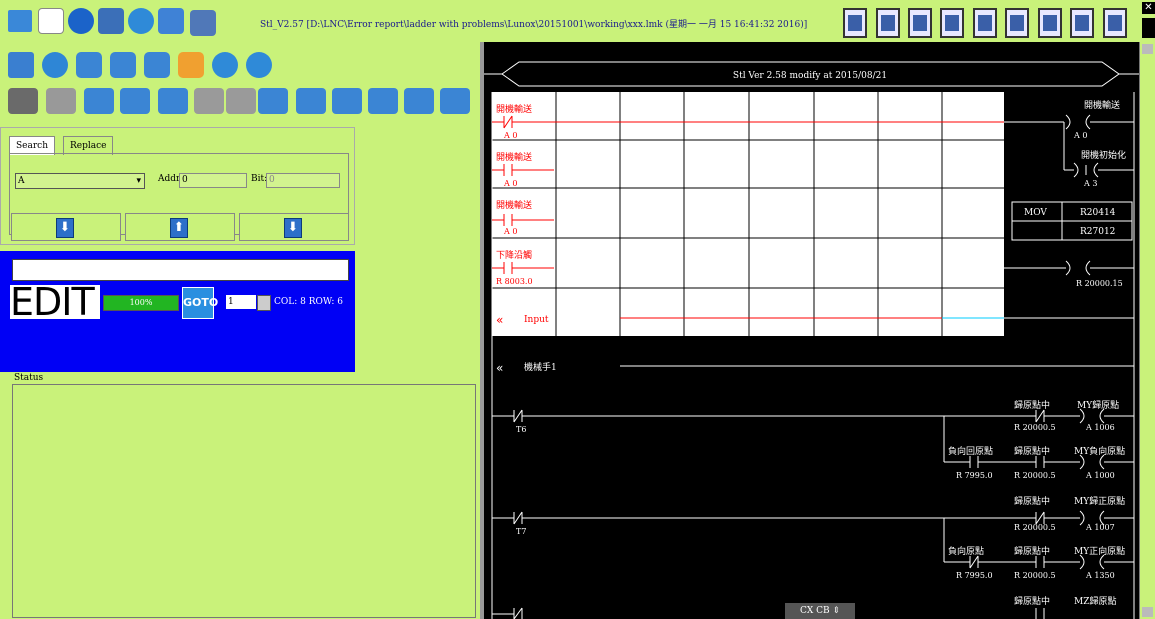  I want to click on lower3-contact-addr: T7, so click(521, 531).